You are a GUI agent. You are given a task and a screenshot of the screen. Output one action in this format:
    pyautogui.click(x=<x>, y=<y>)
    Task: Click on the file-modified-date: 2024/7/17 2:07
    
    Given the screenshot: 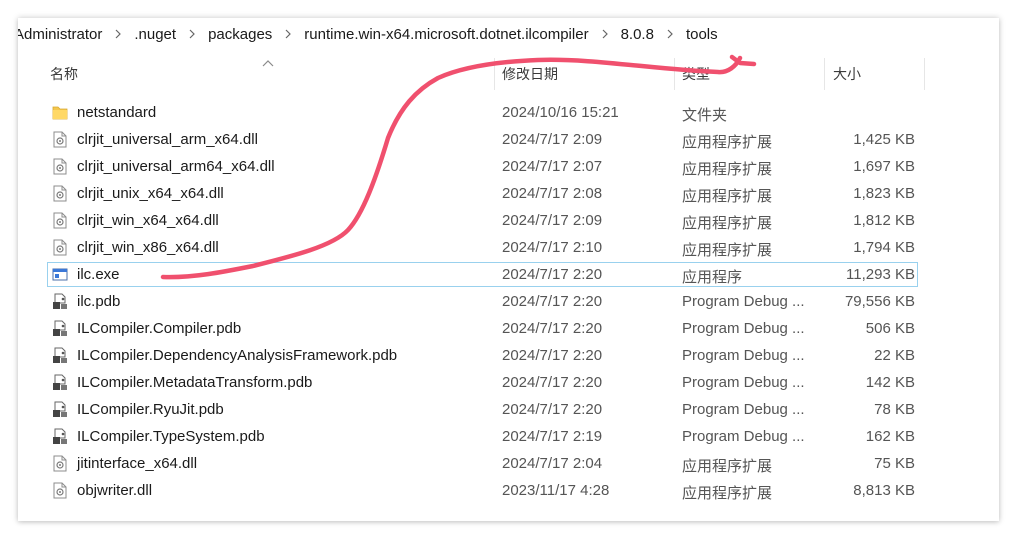 What is the action you would take?
    pyautogui.click(x=552, y=166)
    